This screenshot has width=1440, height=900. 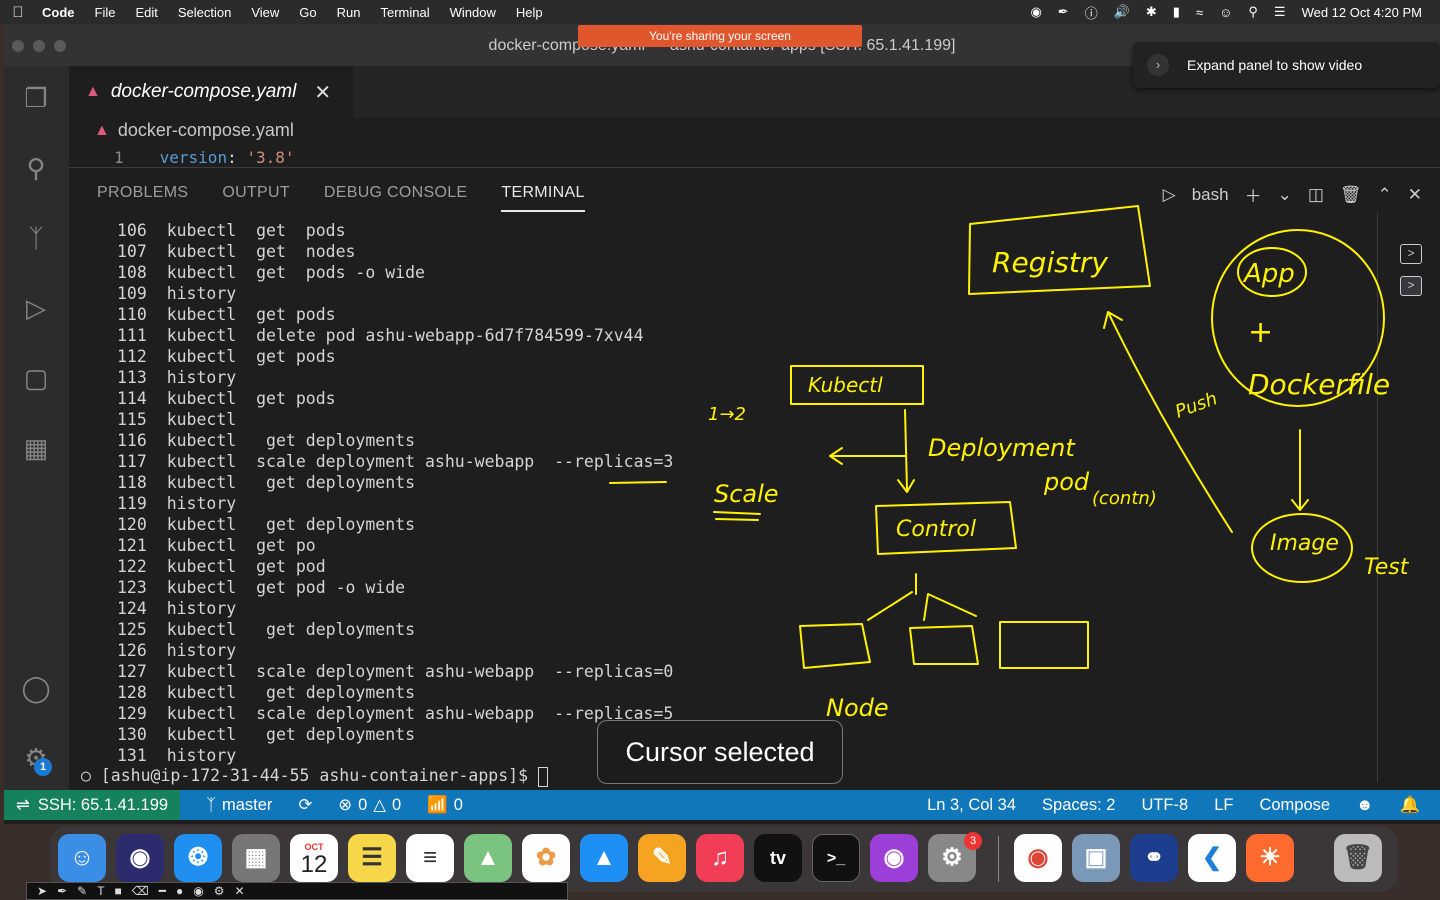 I want to click on minimize-window-button, so click(x=39, y=46).